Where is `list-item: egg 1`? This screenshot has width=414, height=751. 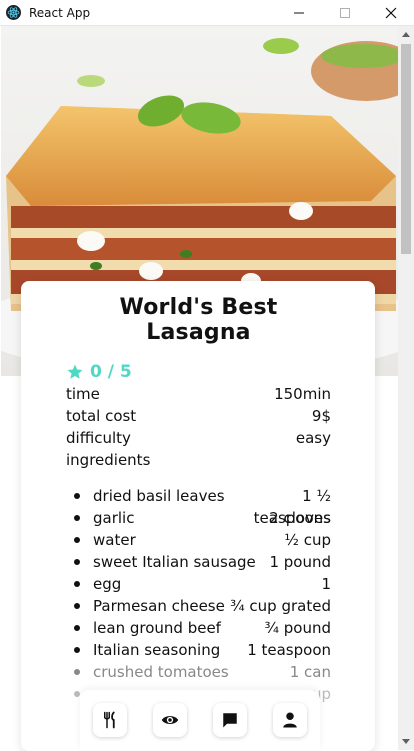
list-item: egg 1 is located at coordinates (198, 584).